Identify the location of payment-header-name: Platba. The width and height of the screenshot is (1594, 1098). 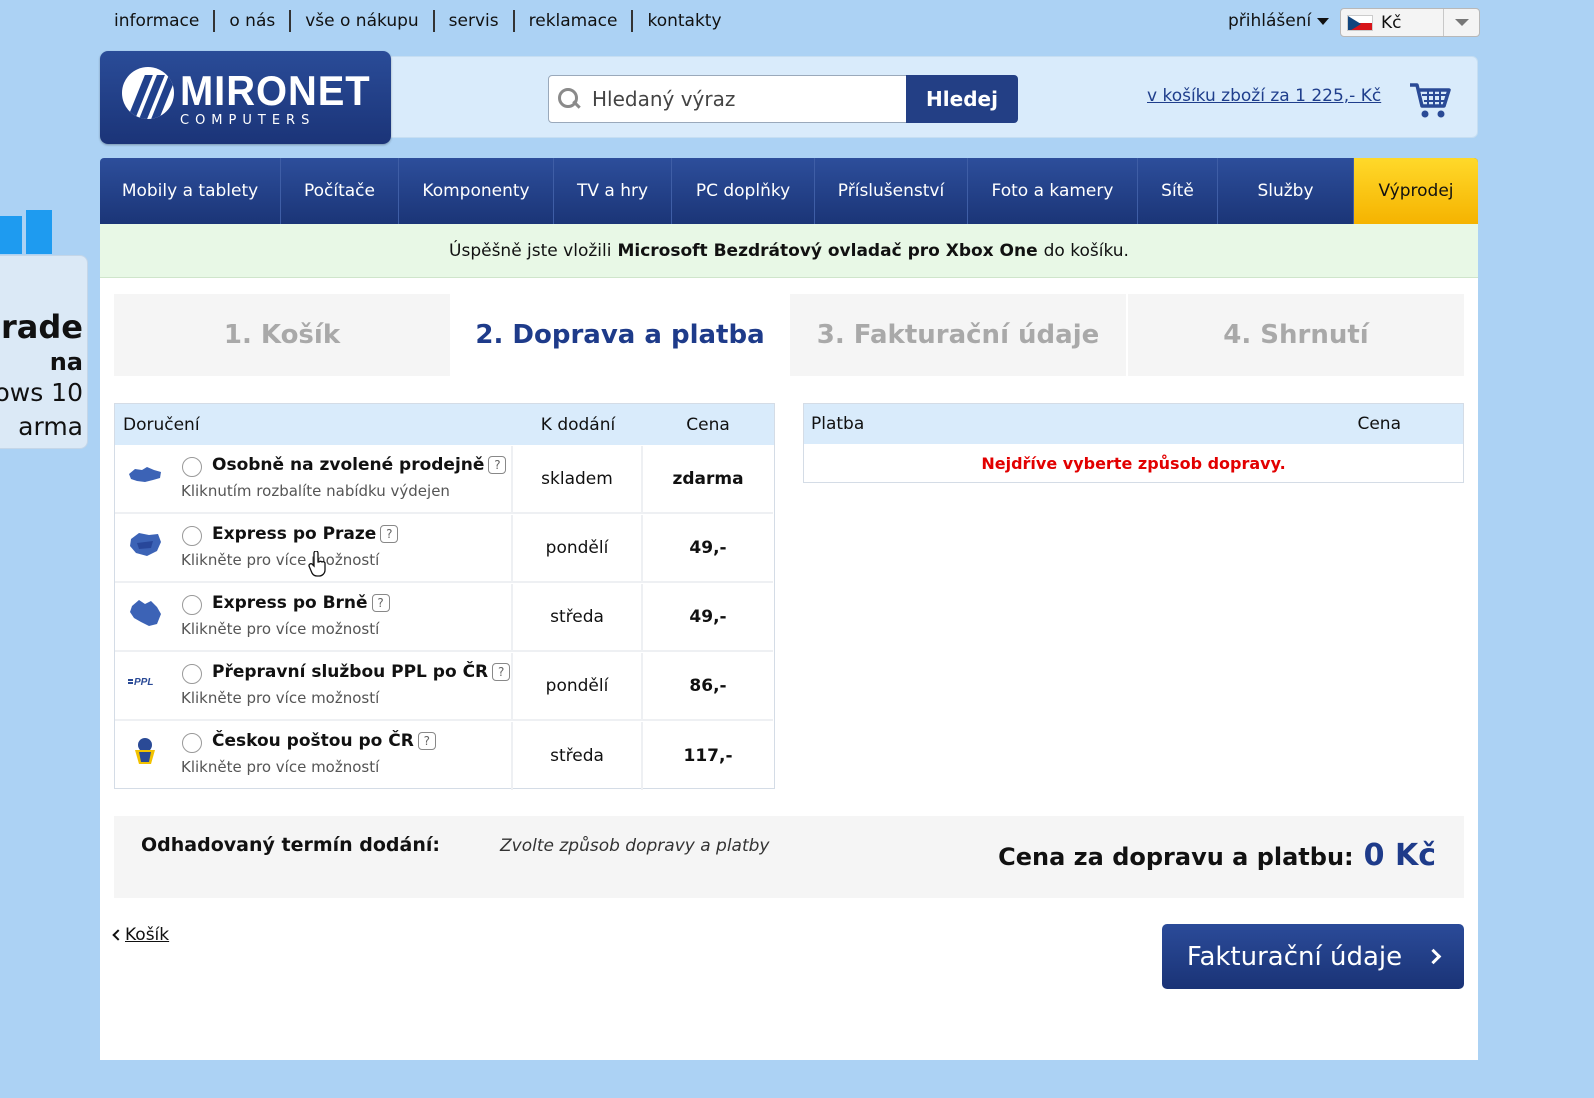
(838, 424).